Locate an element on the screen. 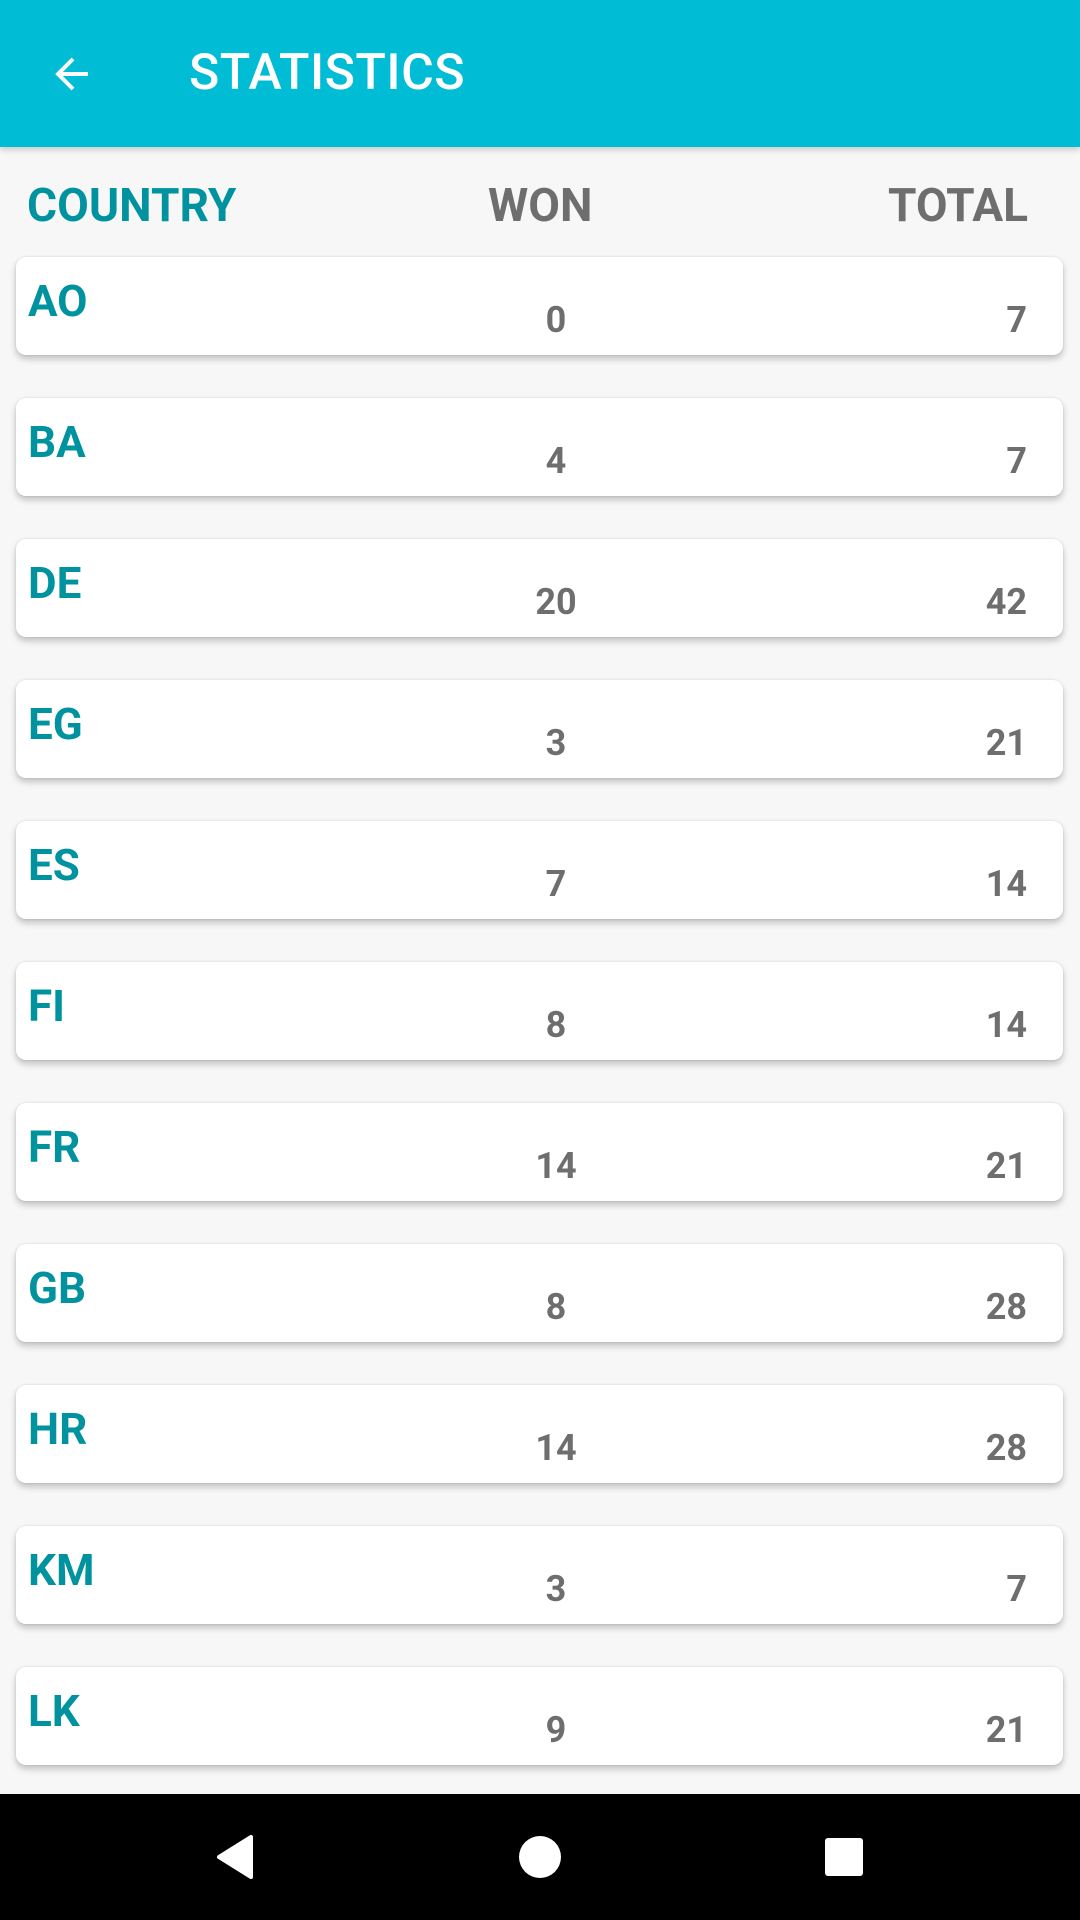  table-row: EG 3 21 is located at coordinates (539, 729).